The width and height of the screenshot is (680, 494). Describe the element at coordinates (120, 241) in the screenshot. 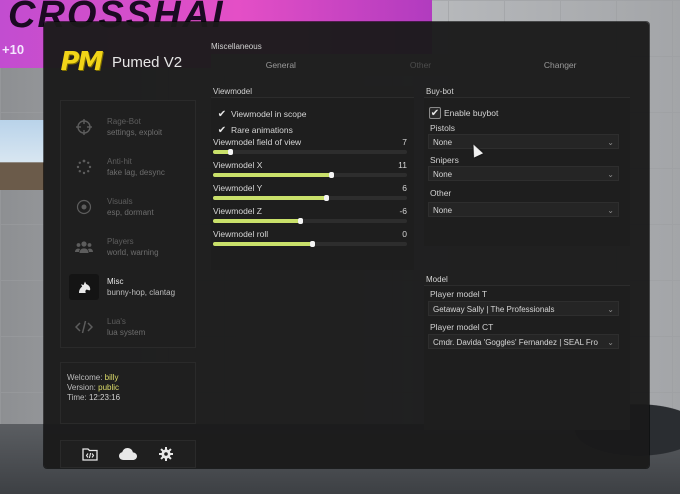

I see `sidebar-item-title: Players` at that location.